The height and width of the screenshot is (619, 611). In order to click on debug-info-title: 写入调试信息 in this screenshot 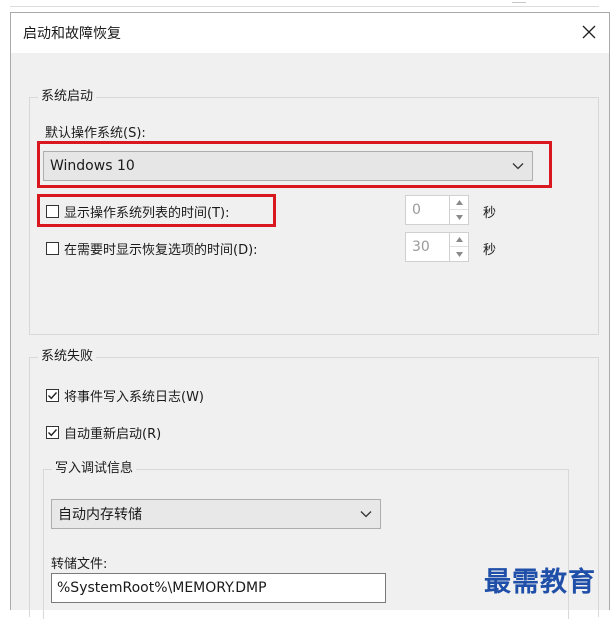, I will do `click(94, 469)`.